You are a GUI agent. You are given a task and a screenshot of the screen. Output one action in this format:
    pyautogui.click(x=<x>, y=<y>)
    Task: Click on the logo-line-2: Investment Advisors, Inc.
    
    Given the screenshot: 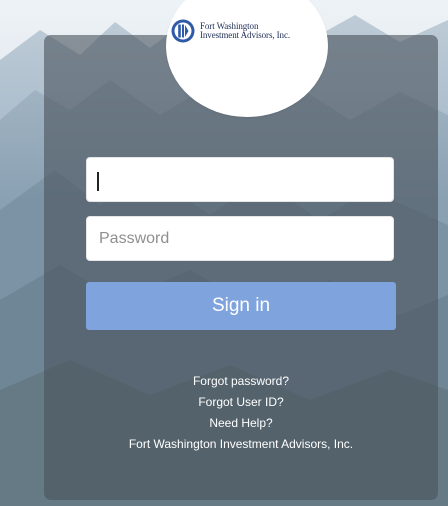 What is the action you would take?
    pyautogui.click(x=245, y=35)
    